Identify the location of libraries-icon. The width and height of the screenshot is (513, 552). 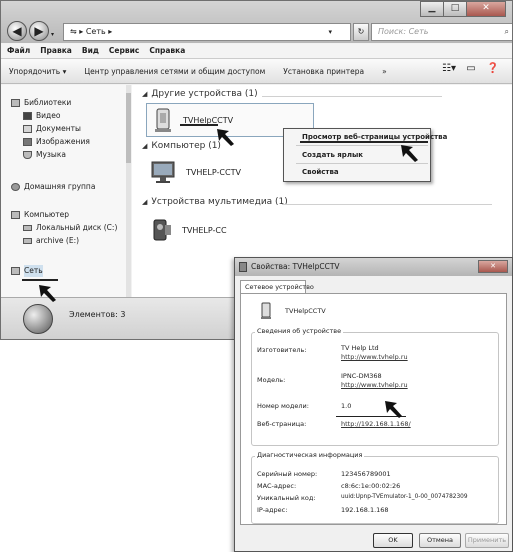
(15, 103).